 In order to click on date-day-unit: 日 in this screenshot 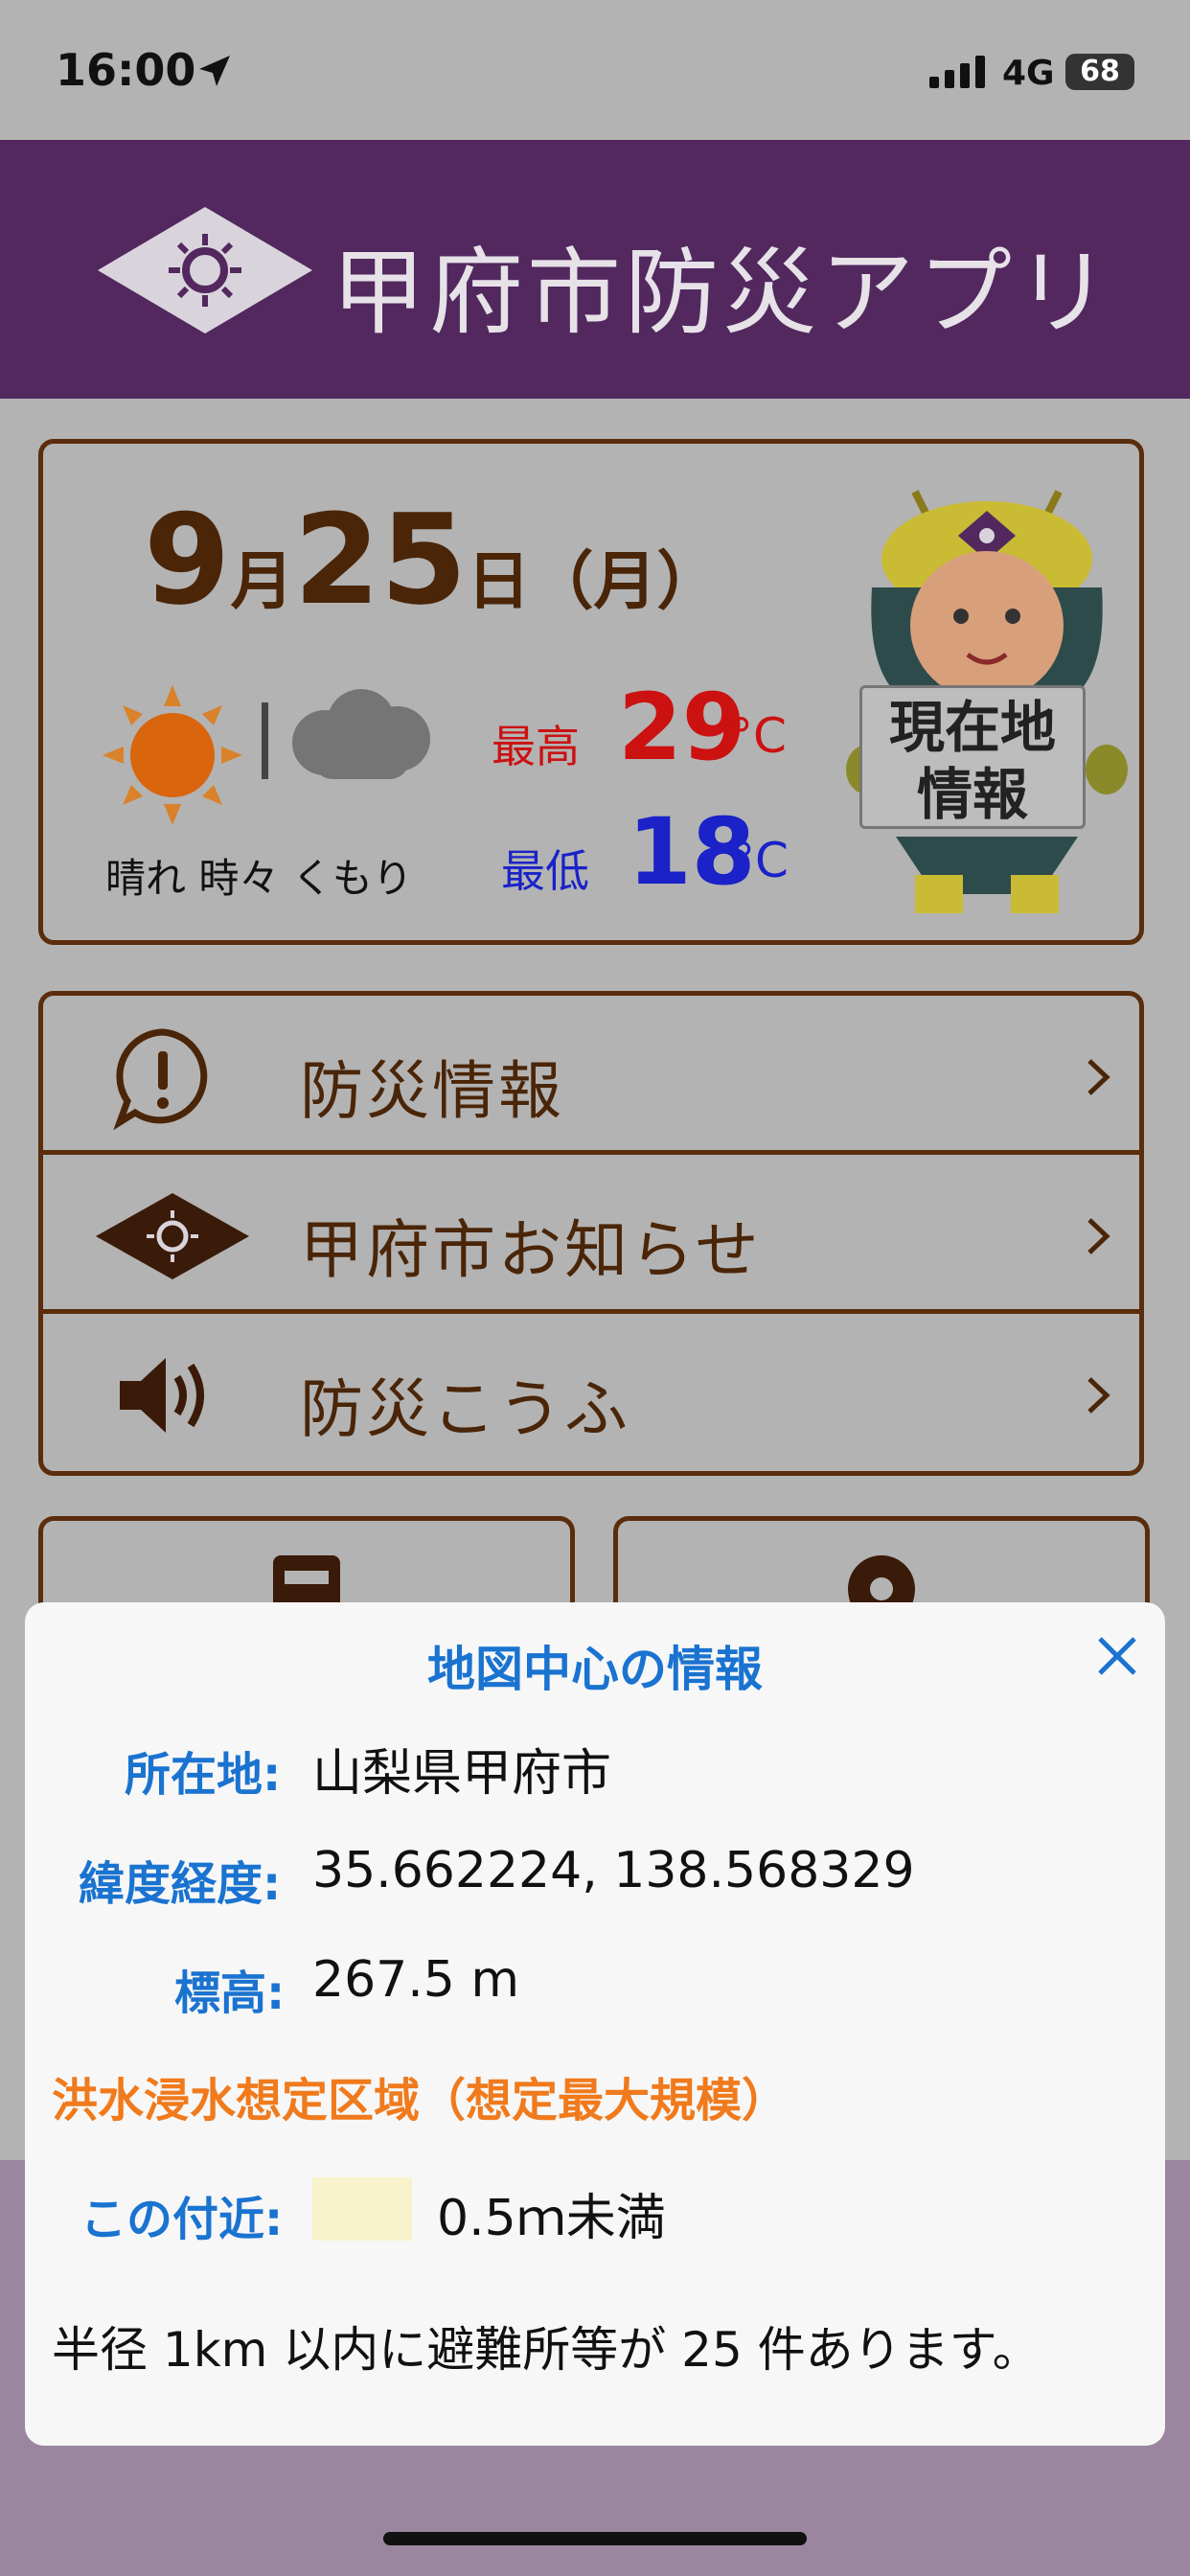, I will do `click(499, 581)`.